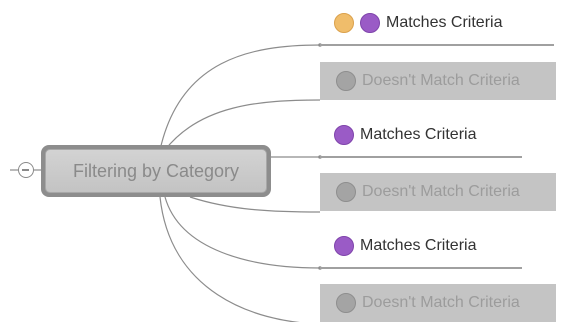 This screenshot has width=568, height=322. I want to click on central-topic-body: Filtering by Category, so click(156, 171).